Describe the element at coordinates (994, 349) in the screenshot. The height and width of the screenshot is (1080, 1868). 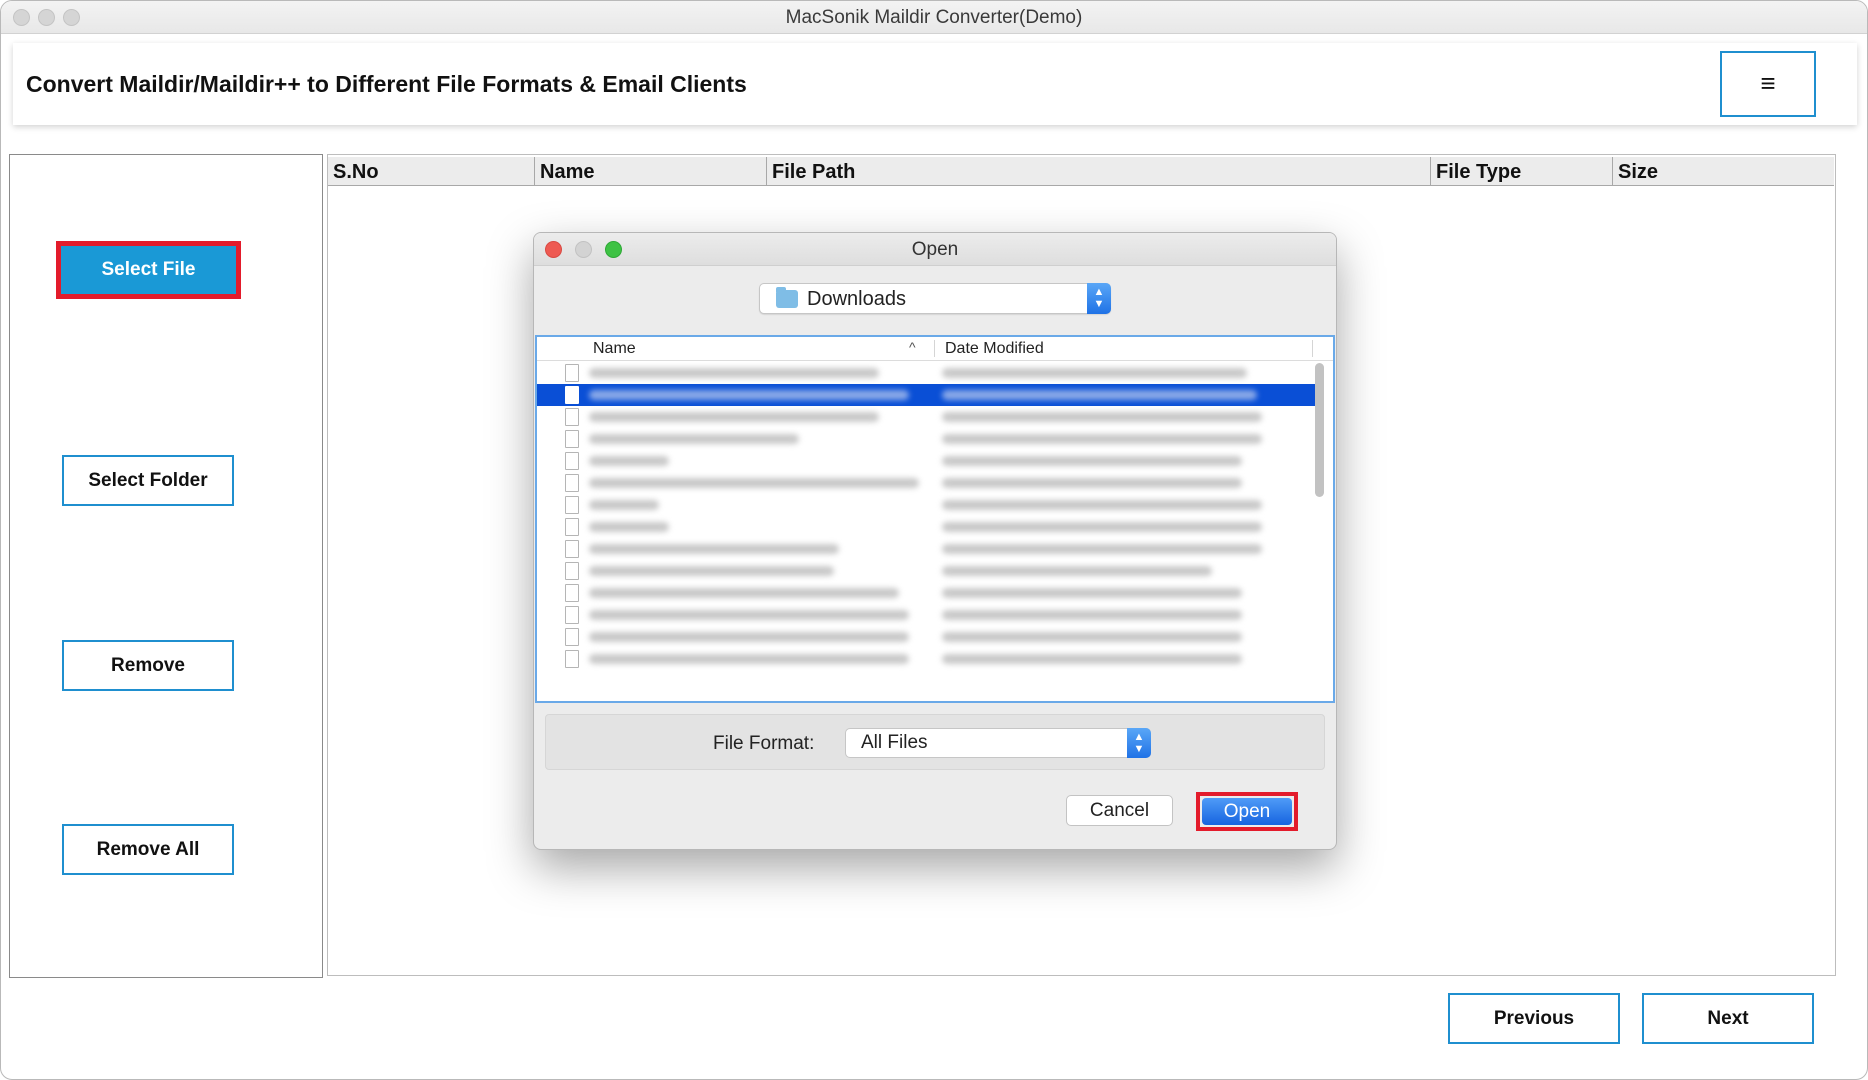
I see `date-modified-column-header: Date Modified` at that location.